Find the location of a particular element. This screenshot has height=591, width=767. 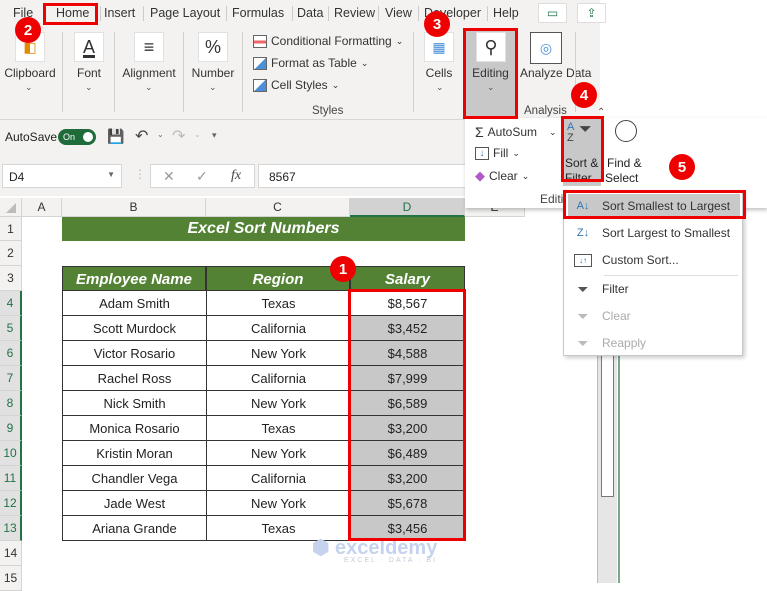

comments-button: ▭ is located at coordinates (552, 13).